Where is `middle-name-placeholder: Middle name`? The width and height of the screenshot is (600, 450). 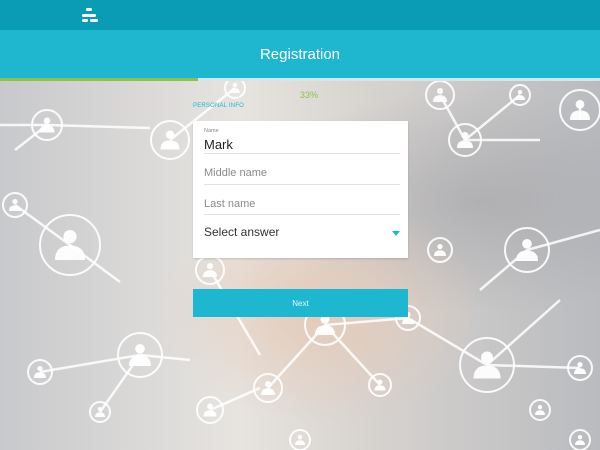
middle-name-placeholder: Middle name is located at coordinates (235, 173).